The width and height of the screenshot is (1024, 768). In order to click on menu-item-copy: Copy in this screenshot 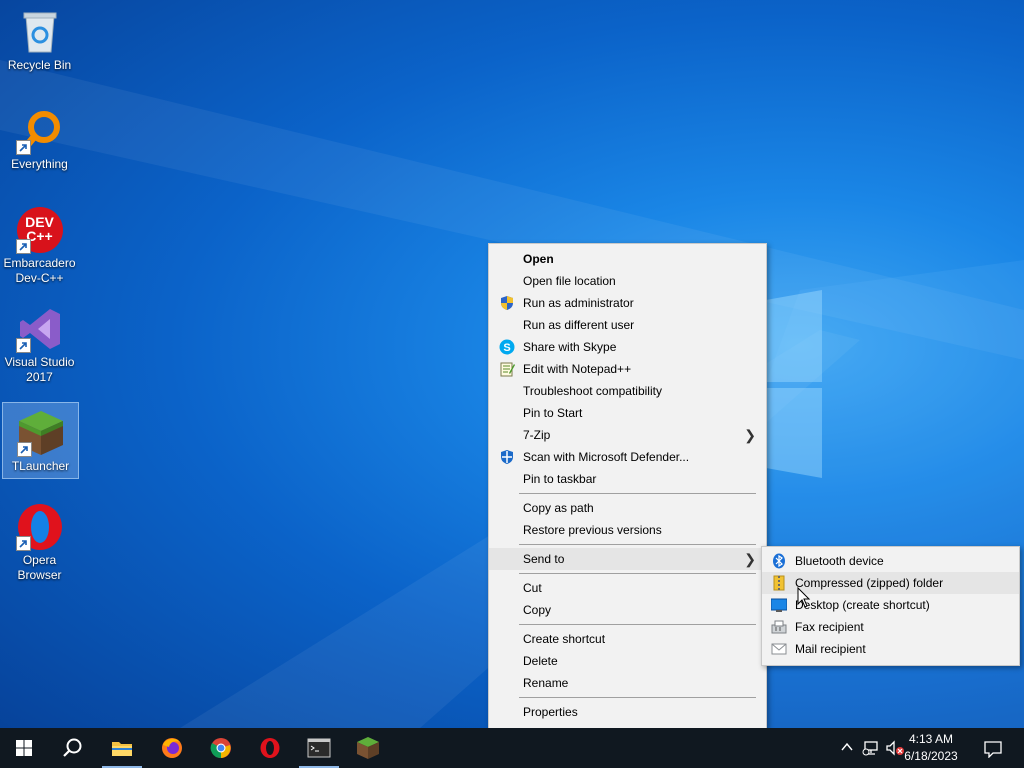, I will do `click(627, 610)`.